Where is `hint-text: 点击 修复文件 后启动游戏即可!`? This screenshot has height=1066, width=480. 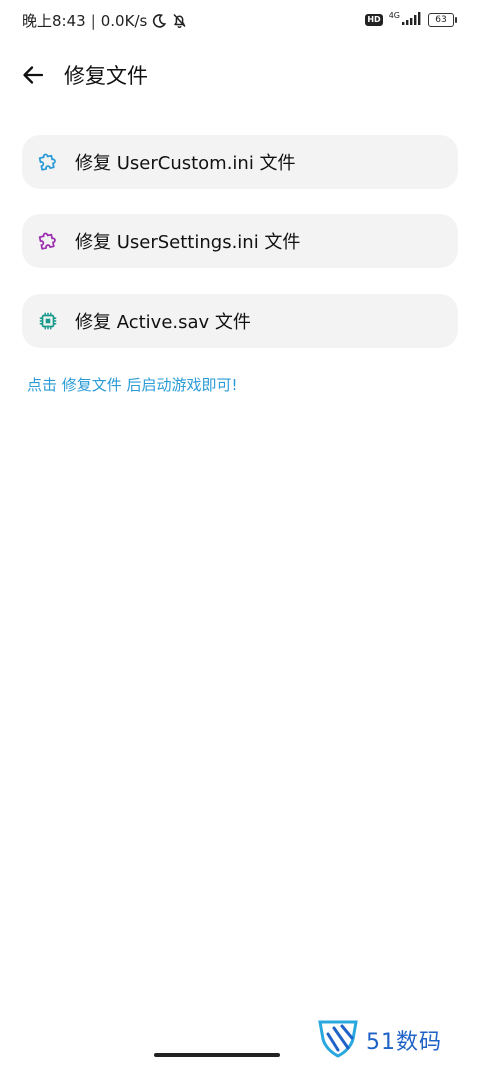
hint-text: 点击 修复文件 后启动游戏即可! is located at coordinates (132, 385).